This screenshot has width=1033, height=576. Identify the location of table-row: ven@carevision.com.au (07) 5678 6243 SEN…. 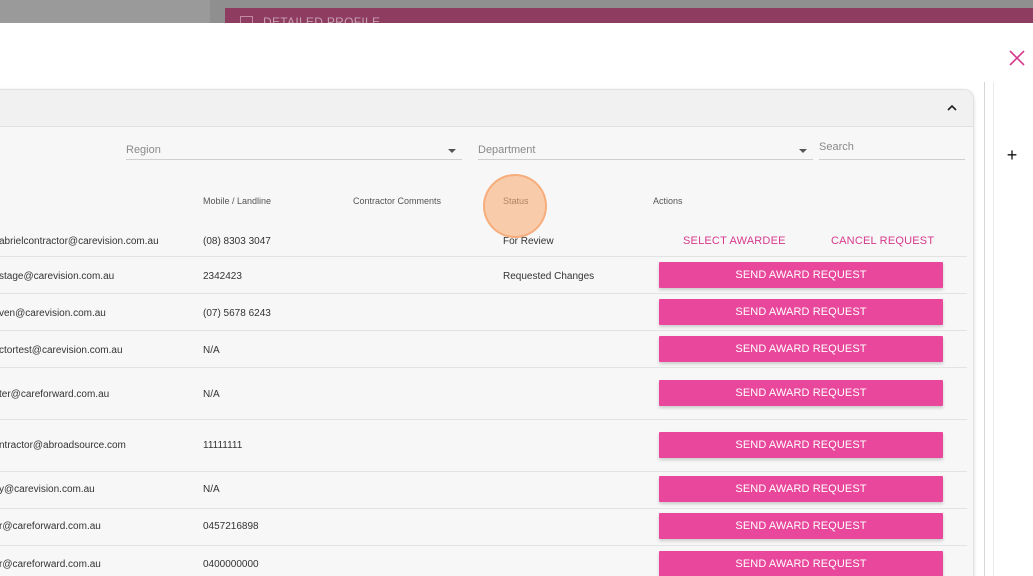
(483, 312).